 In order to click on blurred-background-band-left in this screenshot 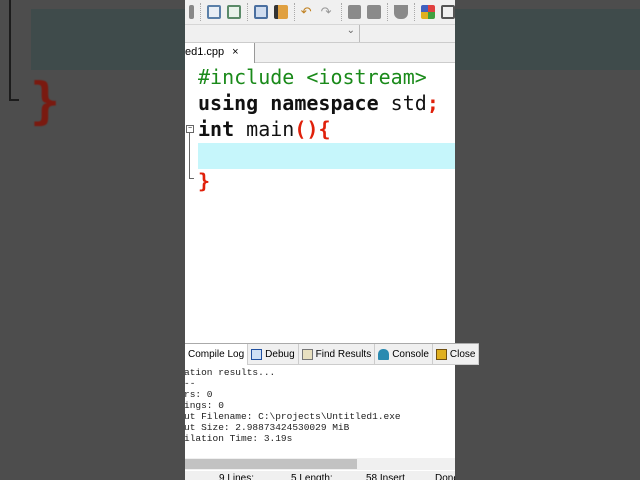, I will do `click(108, 39)`.